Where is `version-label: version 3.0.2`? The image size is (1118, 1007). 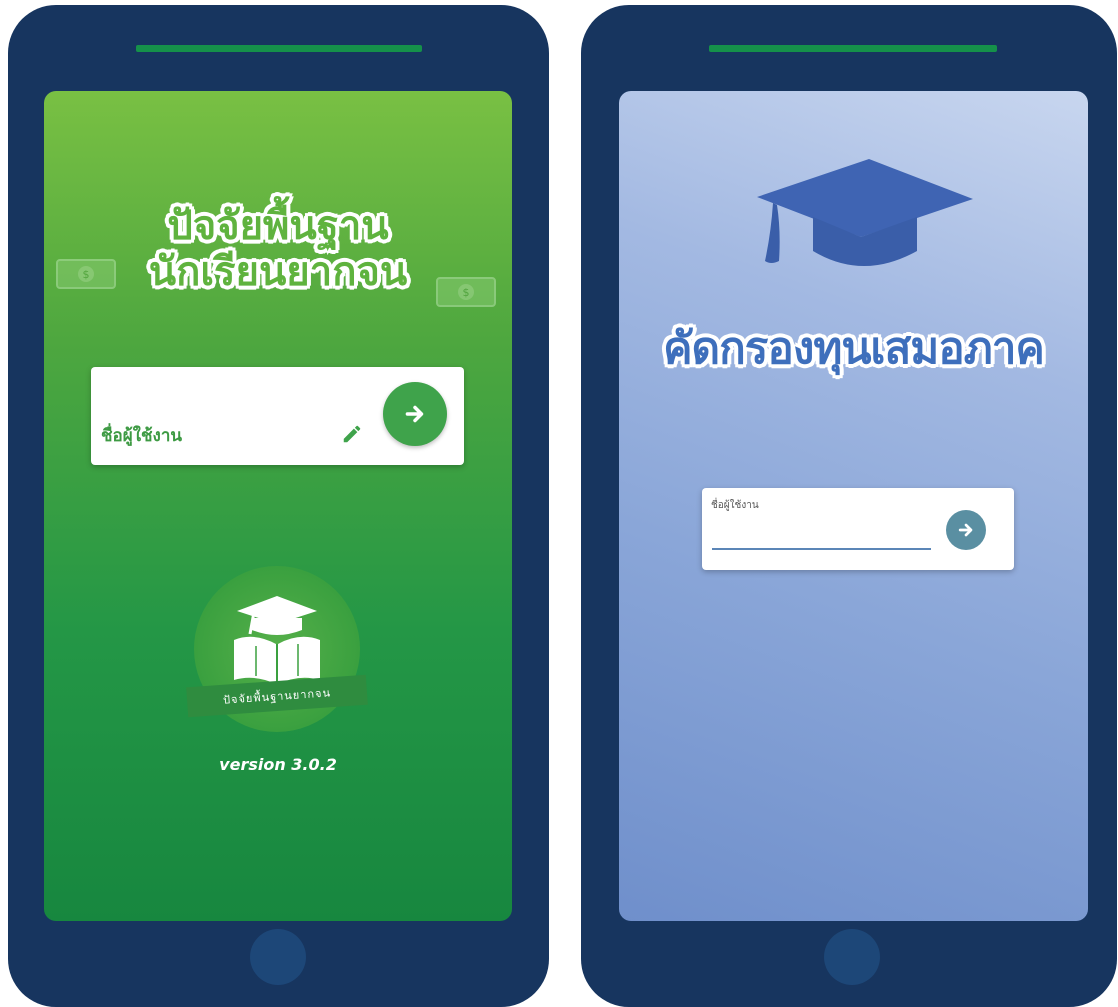
version-label: version 3.0.2 is located at coordinates (278, 764).